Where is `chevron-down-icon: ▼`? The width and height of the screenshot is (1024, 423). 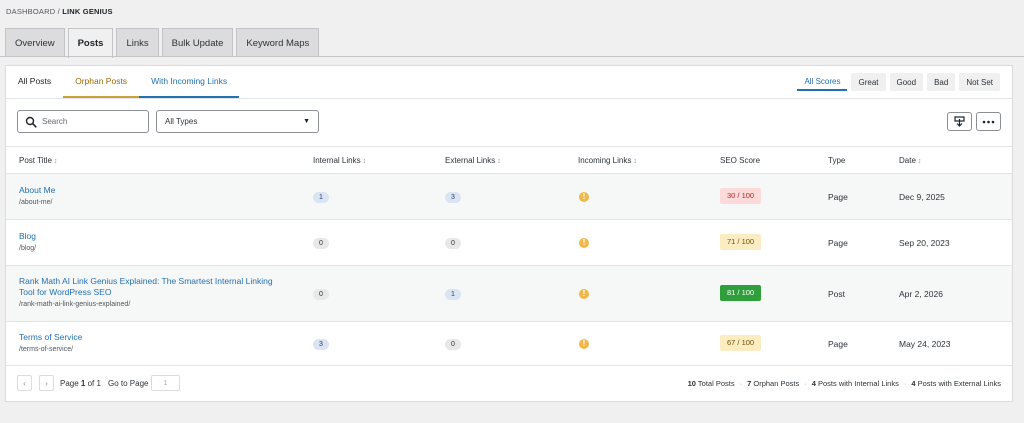 chevron-down-icon: ▼ is located at coordinates (306, 121).